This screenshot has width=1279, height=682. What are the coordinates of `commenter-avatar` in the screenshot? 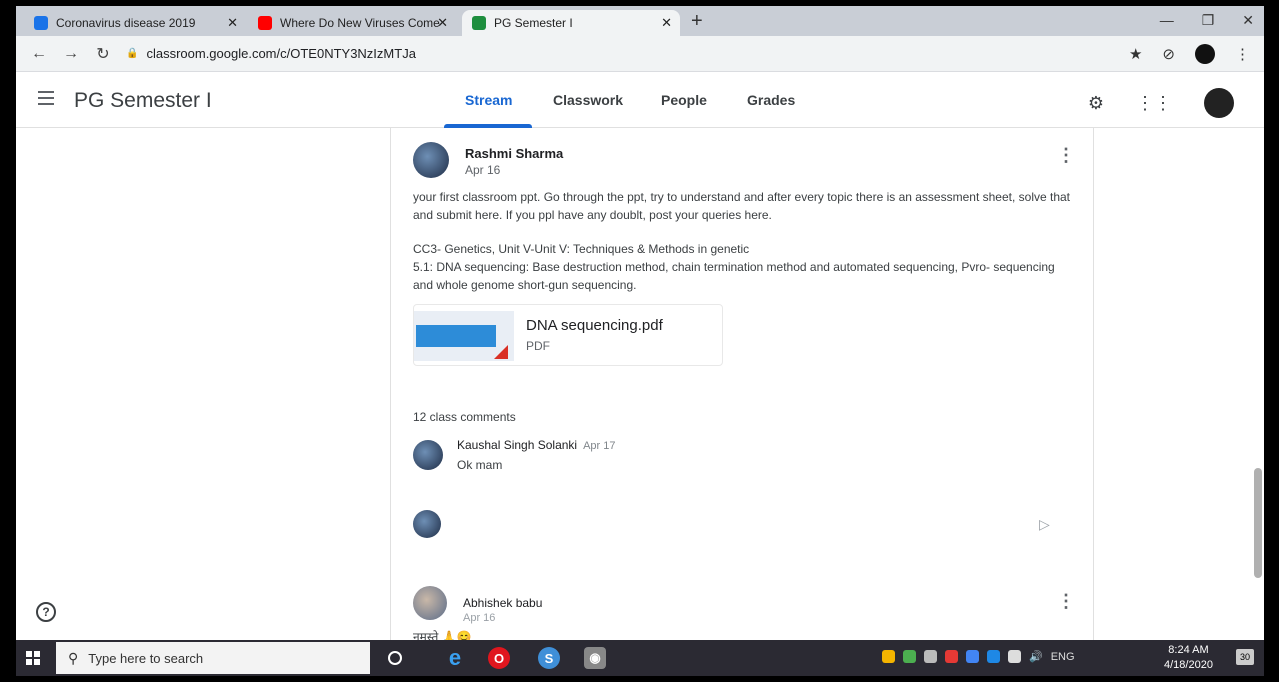 It's located at (428, 455).